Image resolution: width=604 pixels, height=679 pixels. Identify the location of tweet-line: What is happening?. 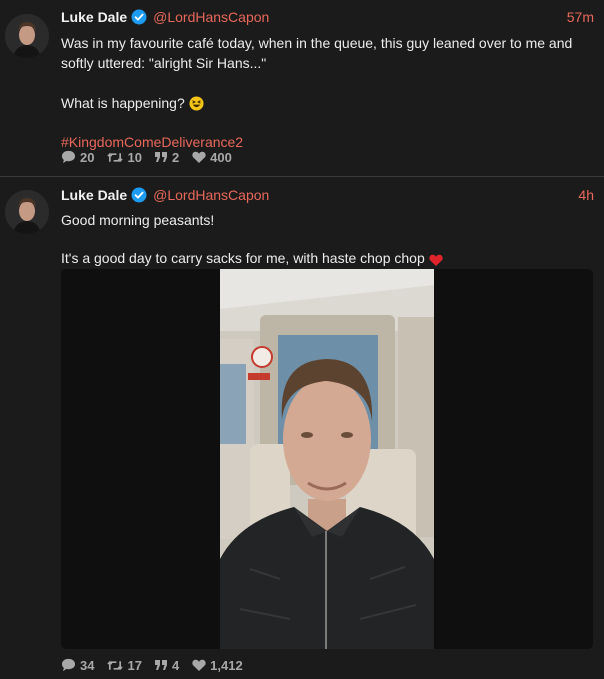
(123, 103).